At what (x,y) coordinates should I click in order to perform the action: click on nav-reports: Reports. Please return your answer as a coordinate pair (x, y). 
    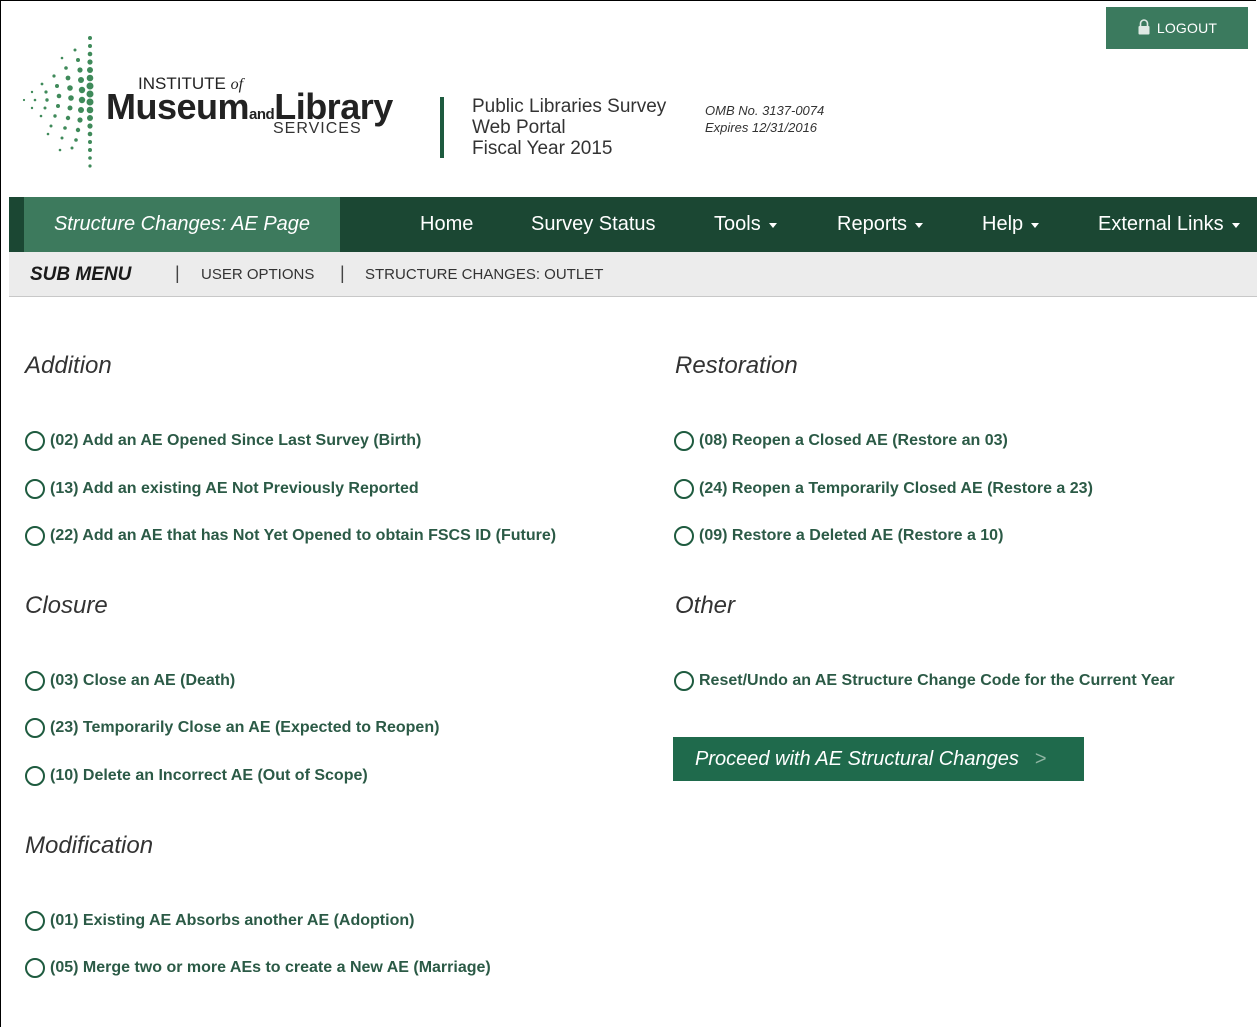
    Looking at the image, I should click on (880, 224).